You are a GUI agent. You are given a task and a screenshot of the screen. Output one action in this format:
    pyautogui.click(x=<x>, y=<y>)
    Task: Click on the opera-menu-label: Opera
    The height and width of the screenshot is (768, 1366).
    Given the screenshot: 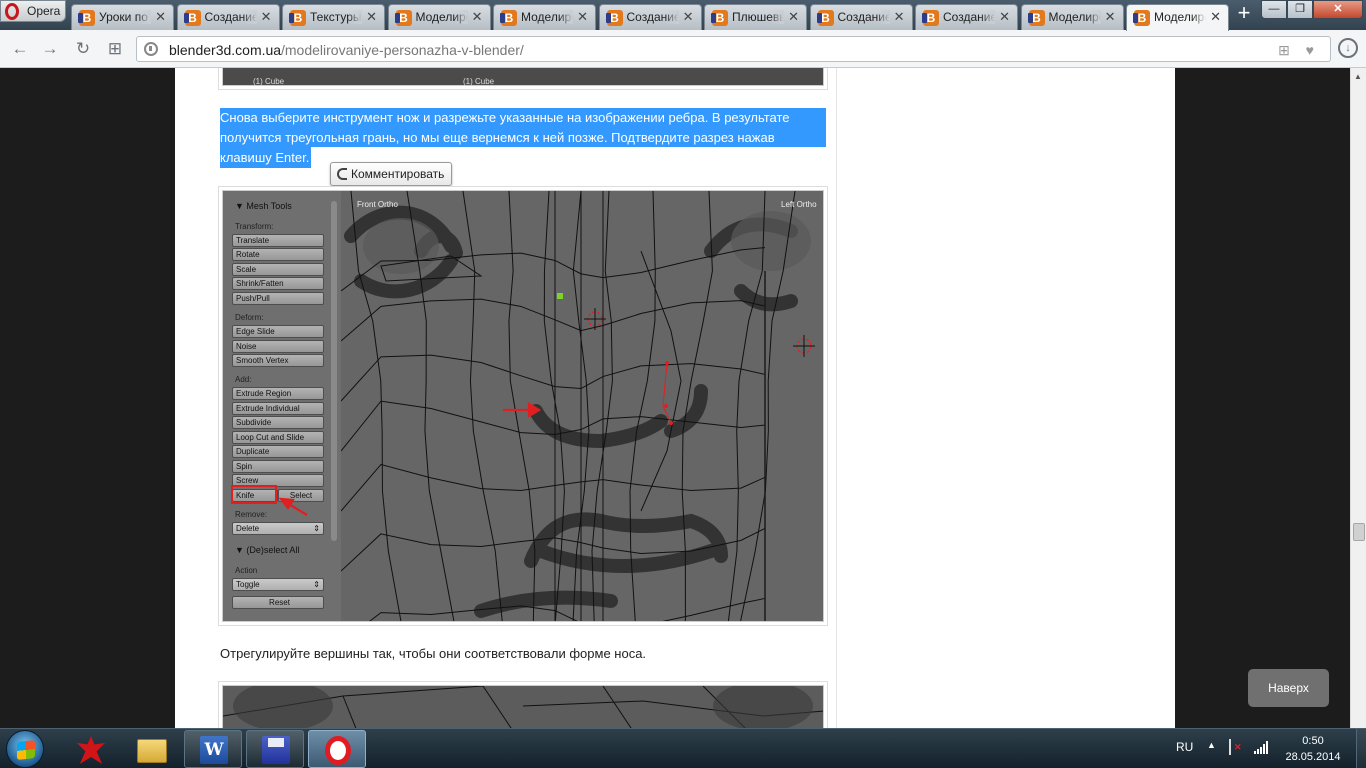 What is the action you would take?
    pyautogui.click(x=44, y=11)
    